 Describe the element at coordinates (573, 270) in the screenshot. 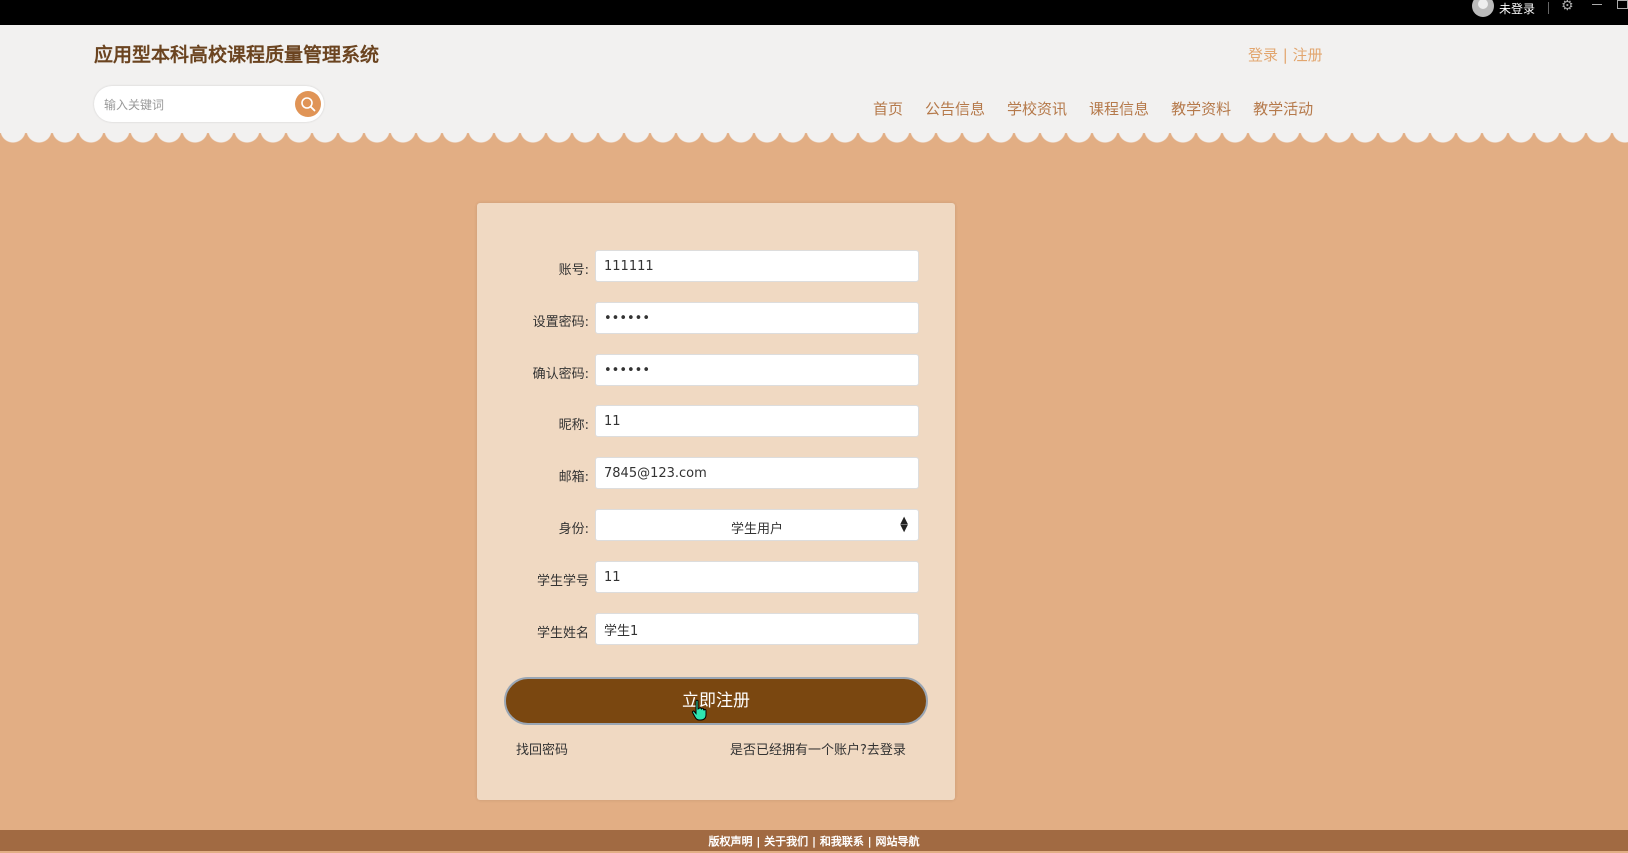

I see `account-label: 账号:` at that location.